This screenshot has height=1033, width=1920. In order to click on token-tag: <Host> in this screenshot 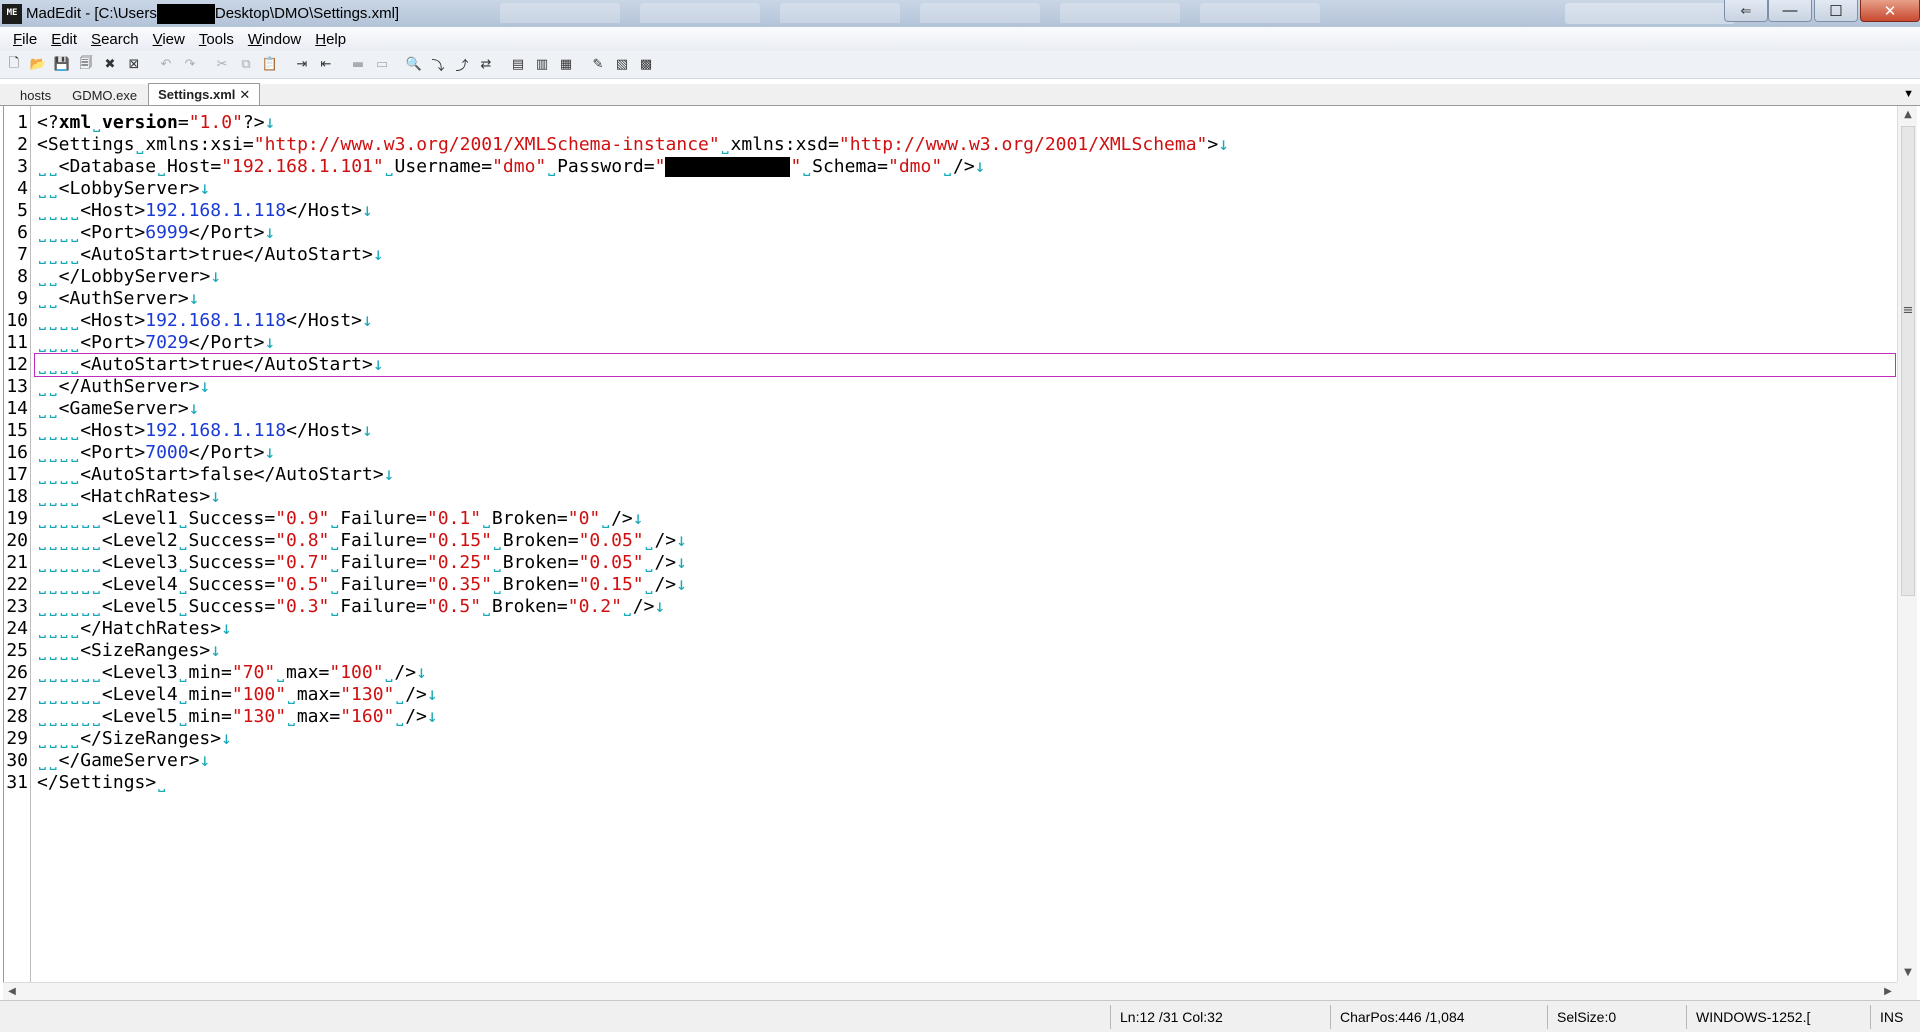, I will do `click(113, 320)`.